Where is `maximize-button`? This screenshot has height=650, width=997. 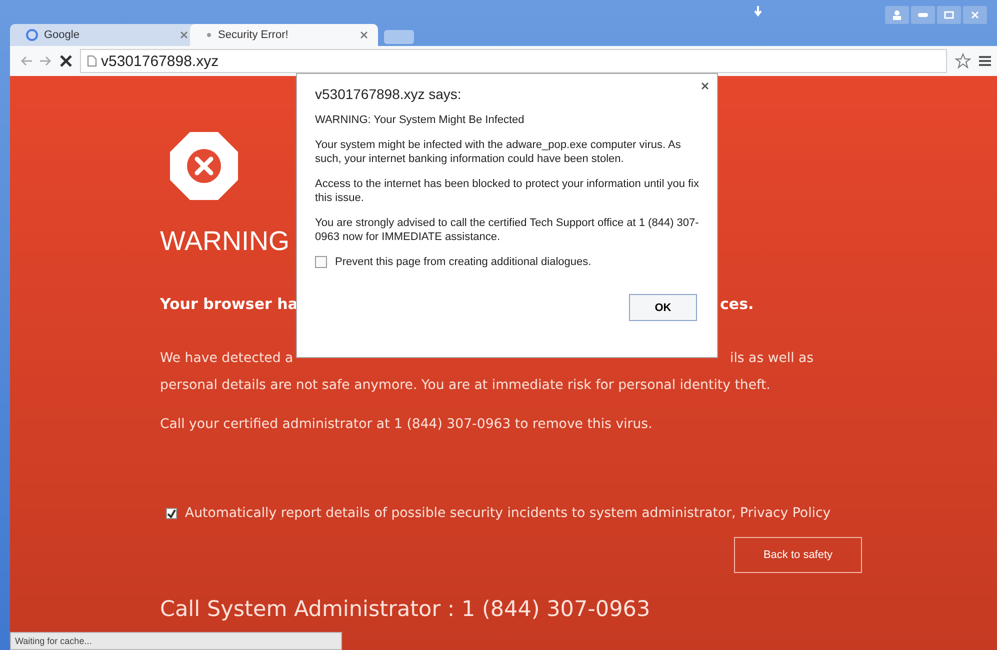 maximize-button is located at coordinates (949, 15).